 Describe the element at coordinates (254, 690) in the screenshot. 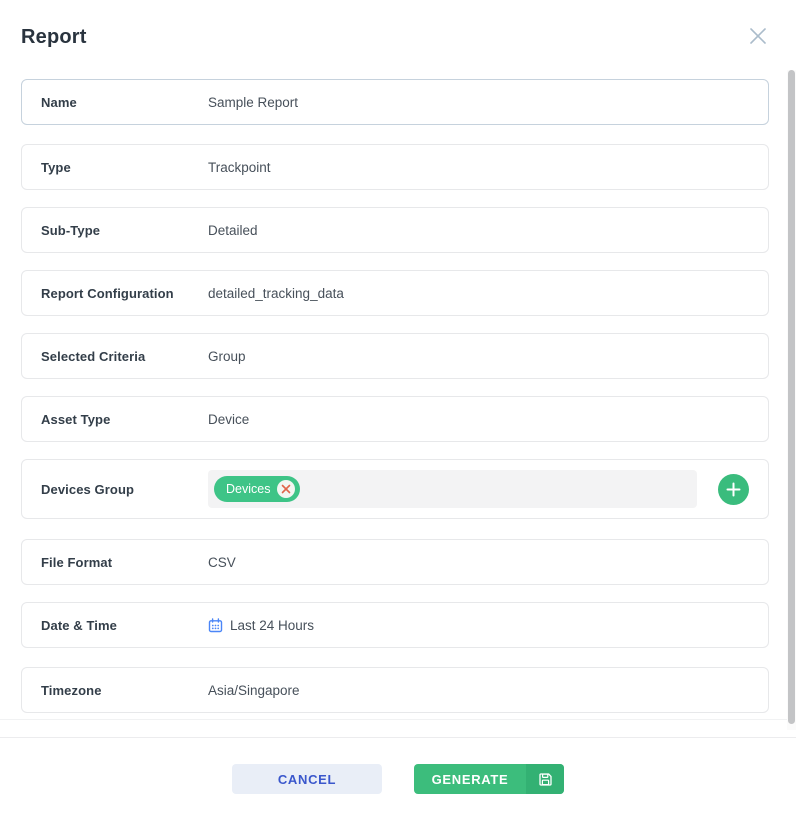

I see `field-value: Asia/Singapore` at that location.